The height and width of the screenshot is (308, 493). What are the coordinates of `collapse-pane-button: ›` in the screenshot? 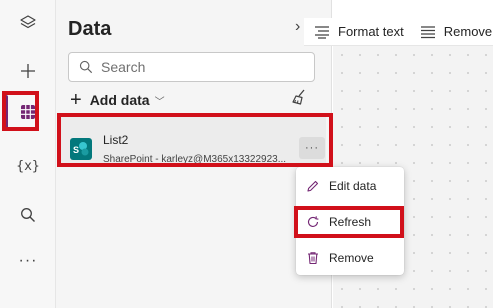 It's located at (297, 27).